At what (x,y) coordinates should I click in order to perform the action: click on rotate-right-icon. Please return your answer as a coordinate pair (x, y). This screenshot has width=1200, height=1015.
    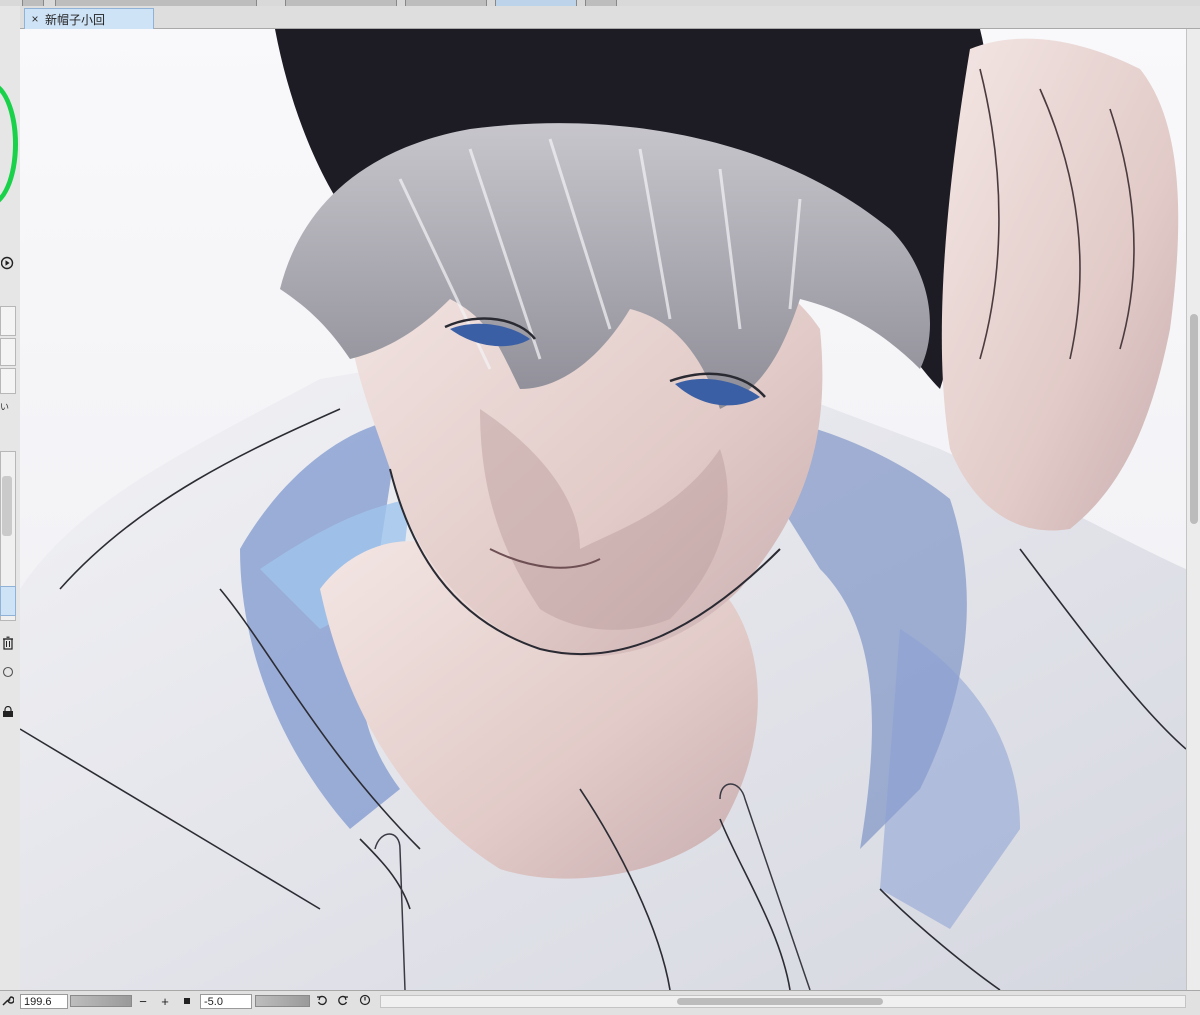
    Looking at the image, I should click on (343, 1002).